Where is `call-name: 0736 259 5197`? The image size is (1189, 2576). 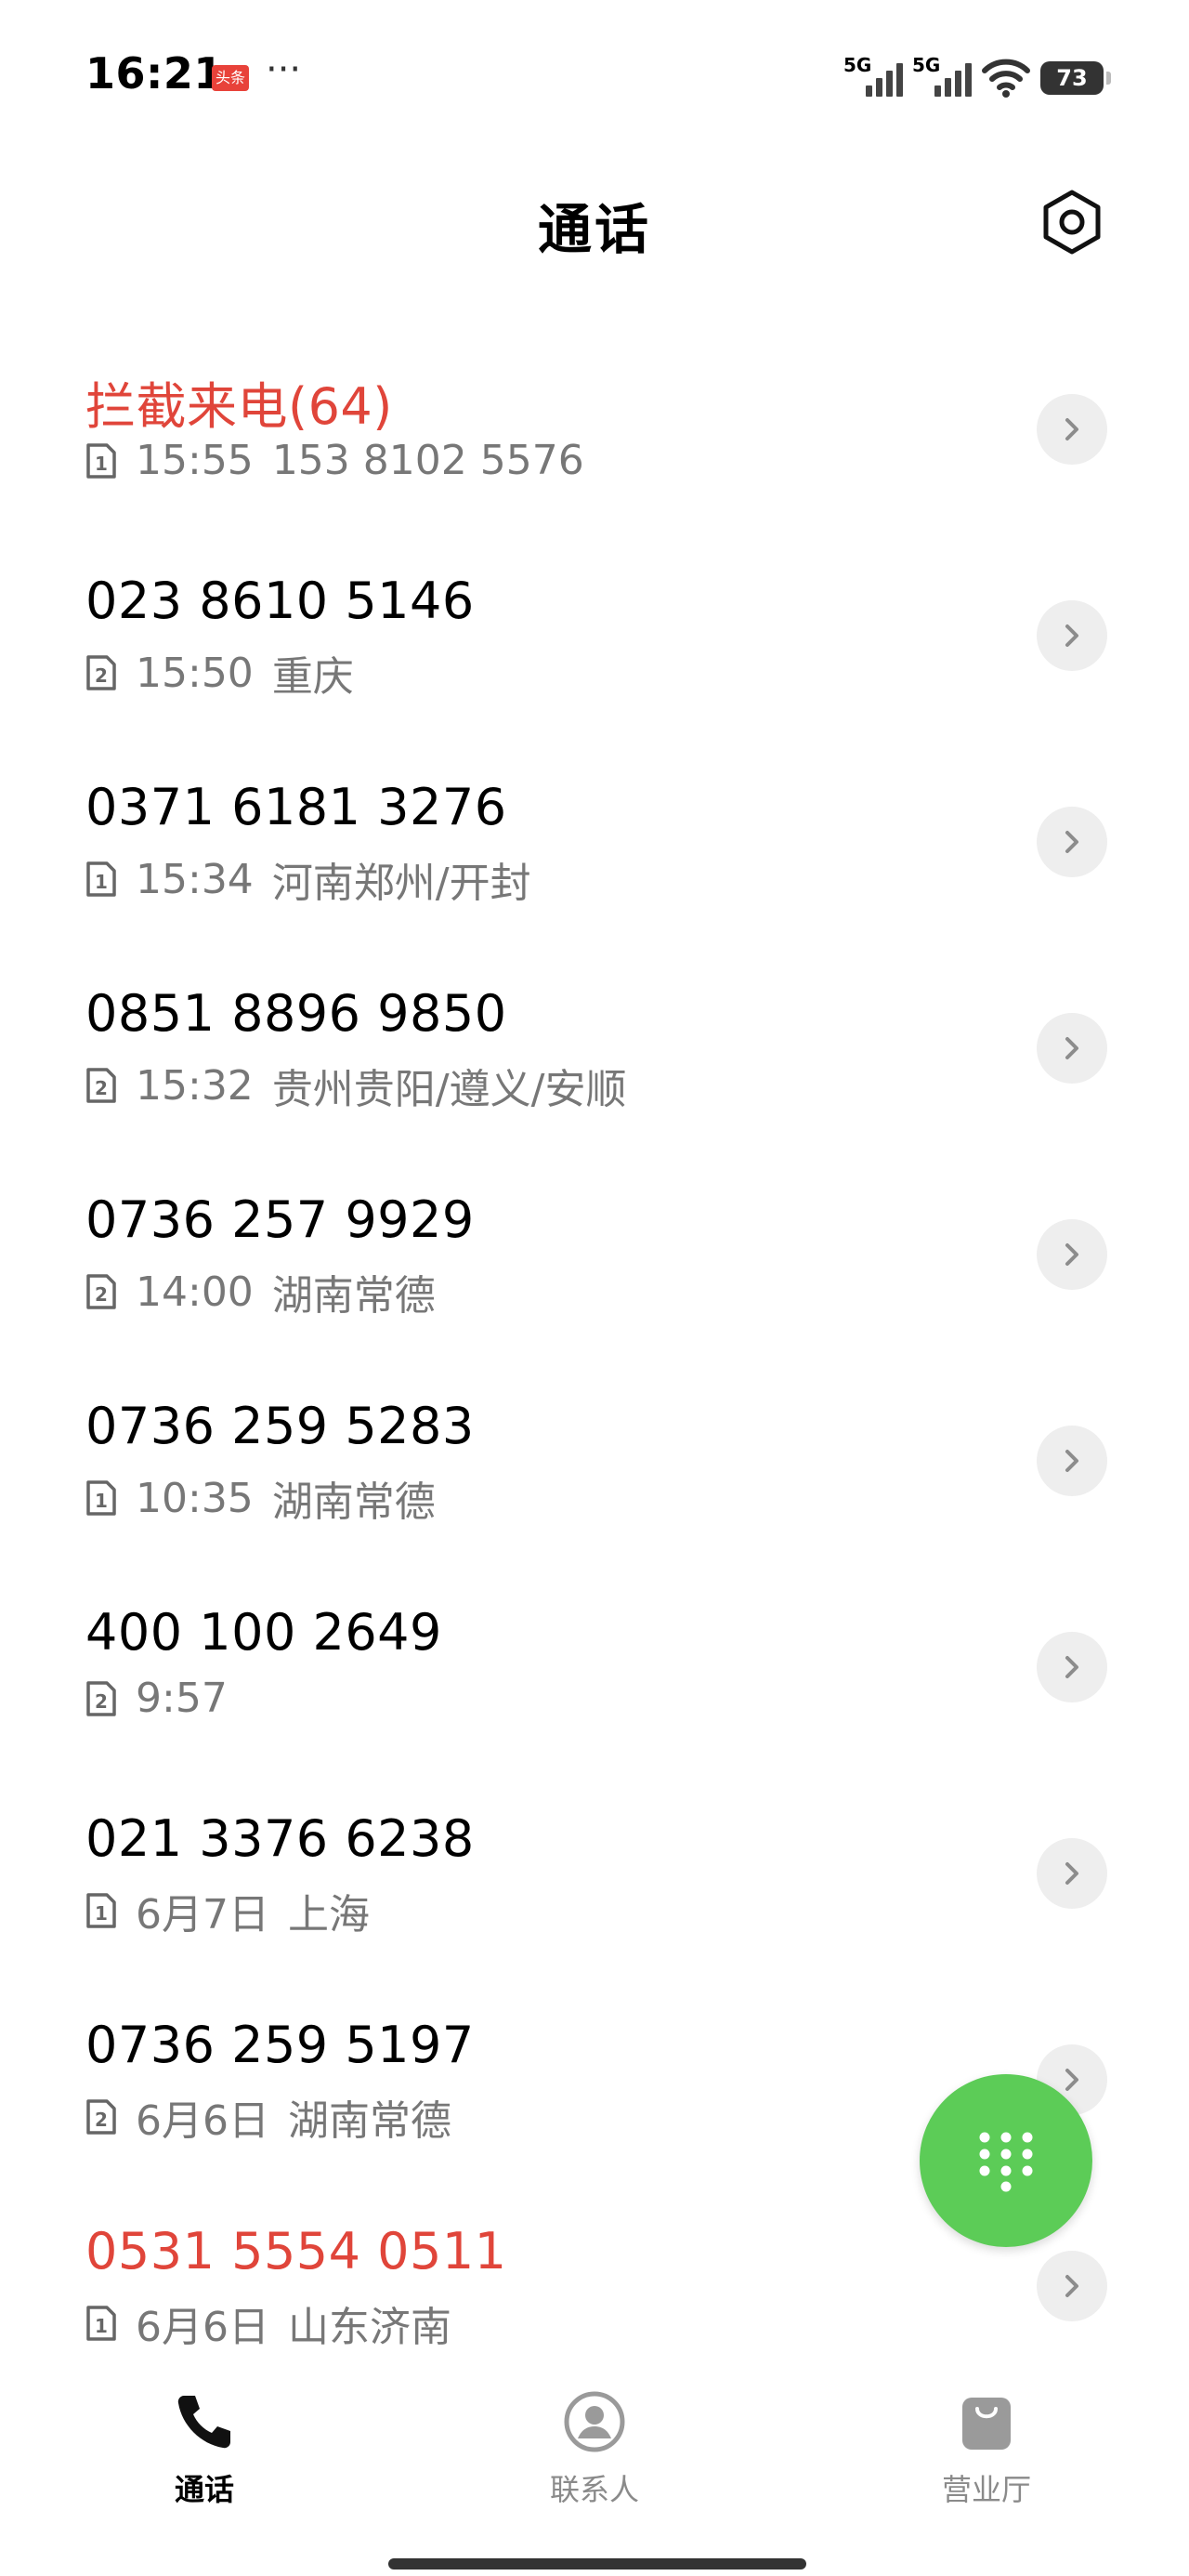
call-name: 0736 259 5197 is located at coordinates (280, 2045).